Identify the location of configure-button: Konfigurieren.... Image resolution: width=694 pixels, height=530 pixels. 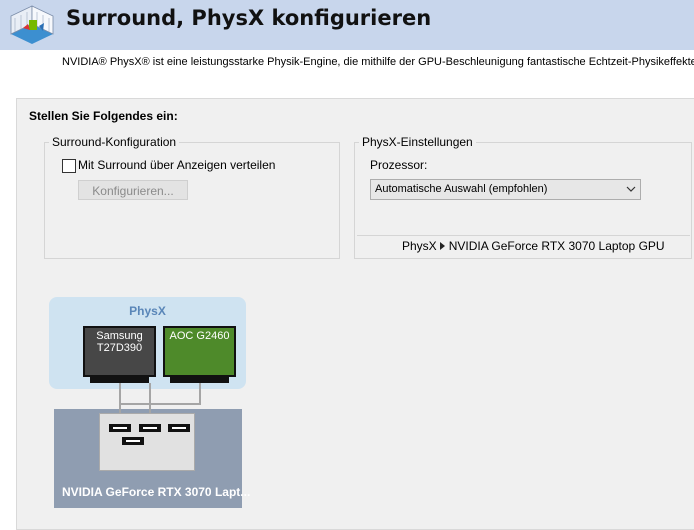
(133, 190).